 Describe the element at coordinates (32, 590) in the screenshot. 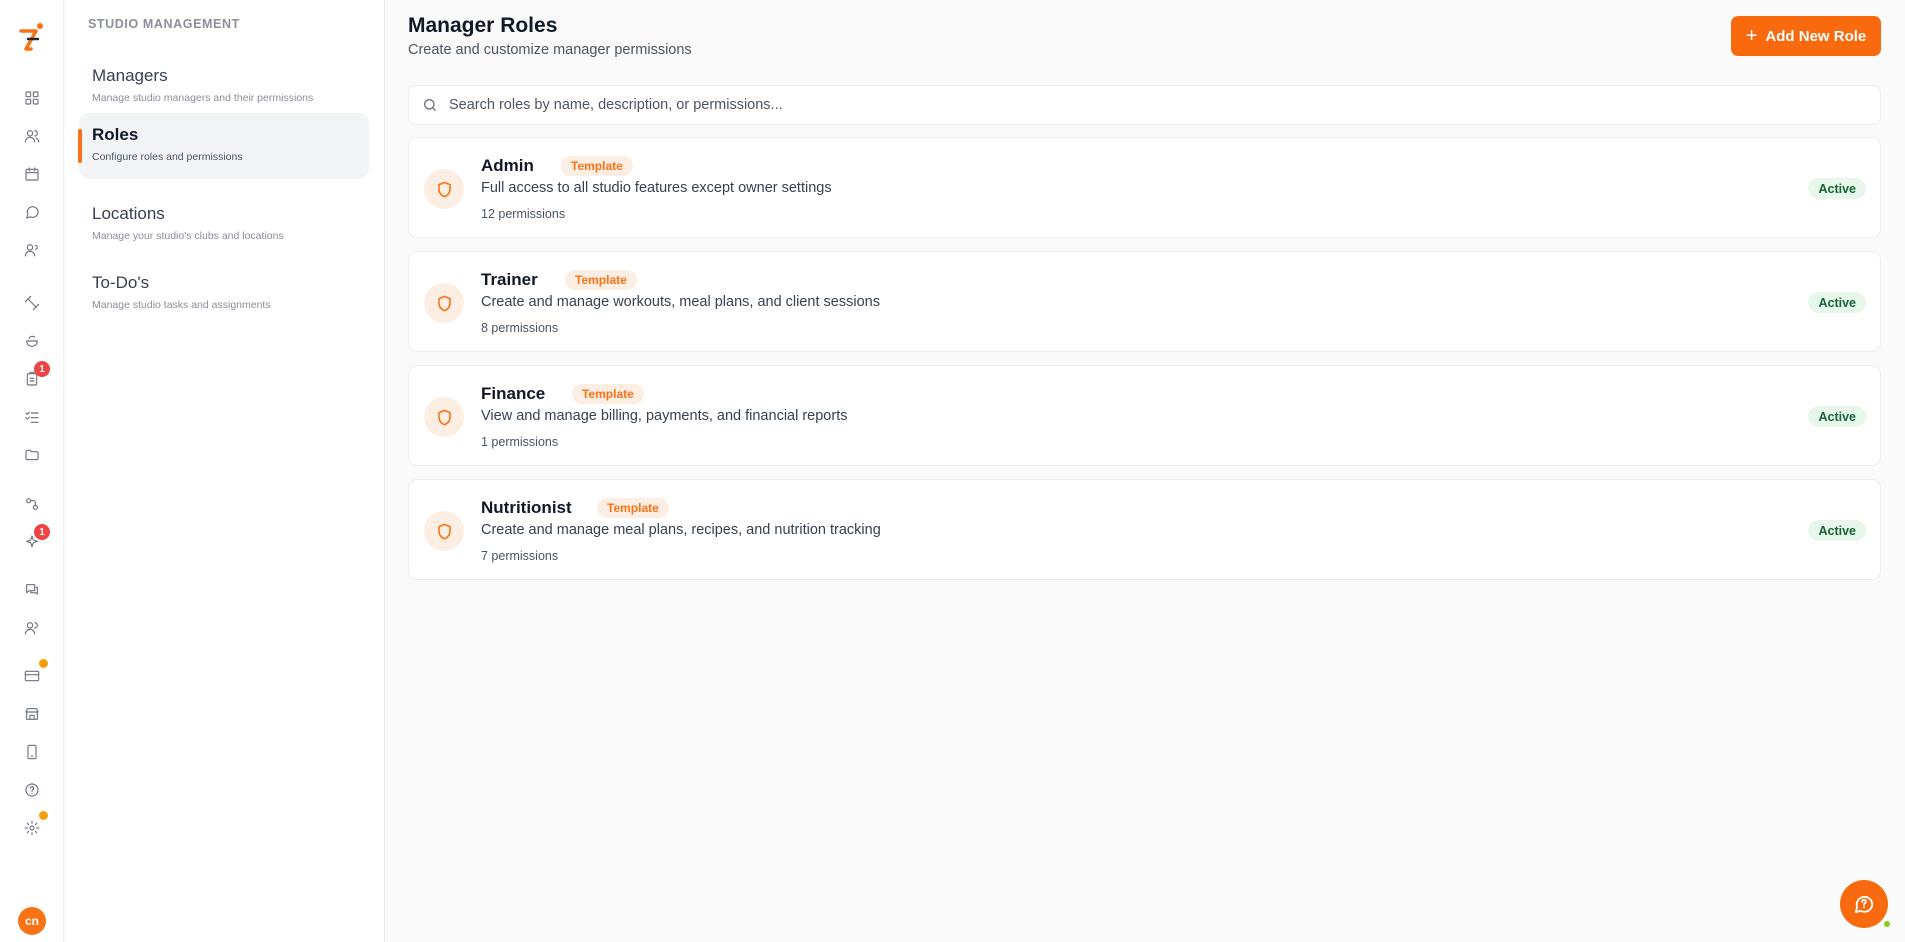

I see `chat-bubbles-icon` at that location.